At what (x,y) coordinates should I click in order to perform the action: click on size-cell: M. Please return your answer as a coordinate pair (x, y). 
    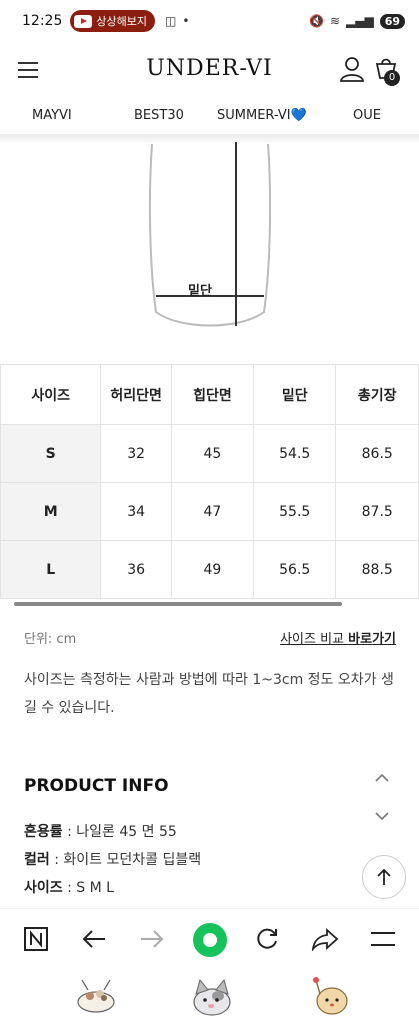
    Looking at the image, I should click on (51, 511).